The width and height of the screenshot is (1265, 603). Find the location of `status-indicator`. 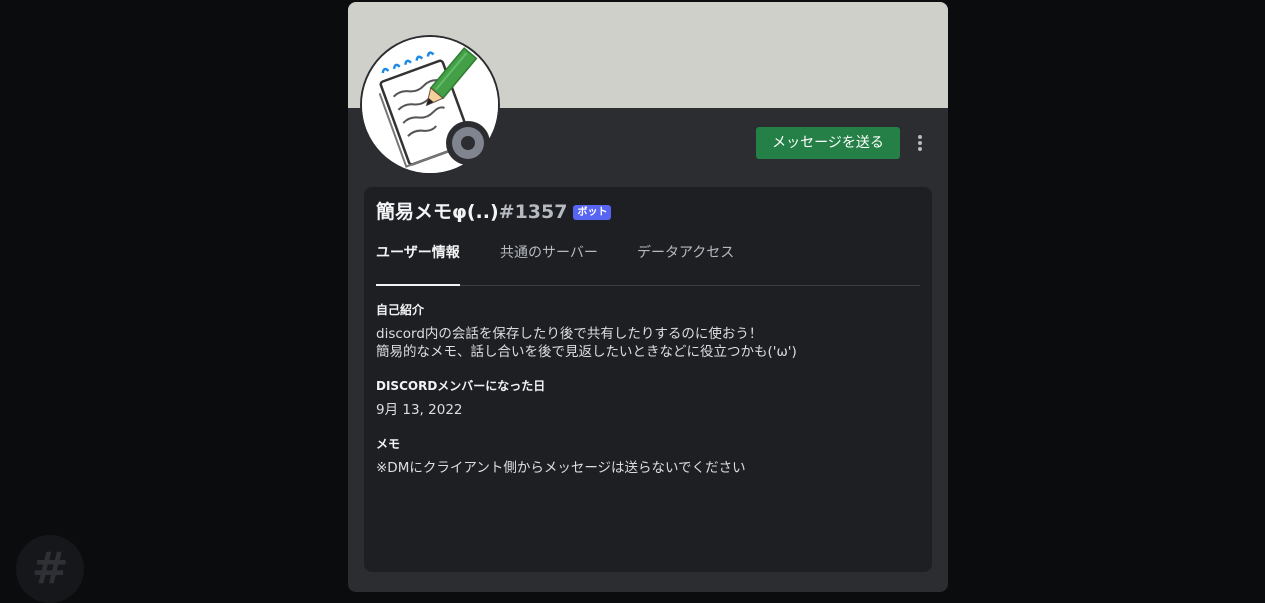

status-indicator is located at coordinates (468, 143).